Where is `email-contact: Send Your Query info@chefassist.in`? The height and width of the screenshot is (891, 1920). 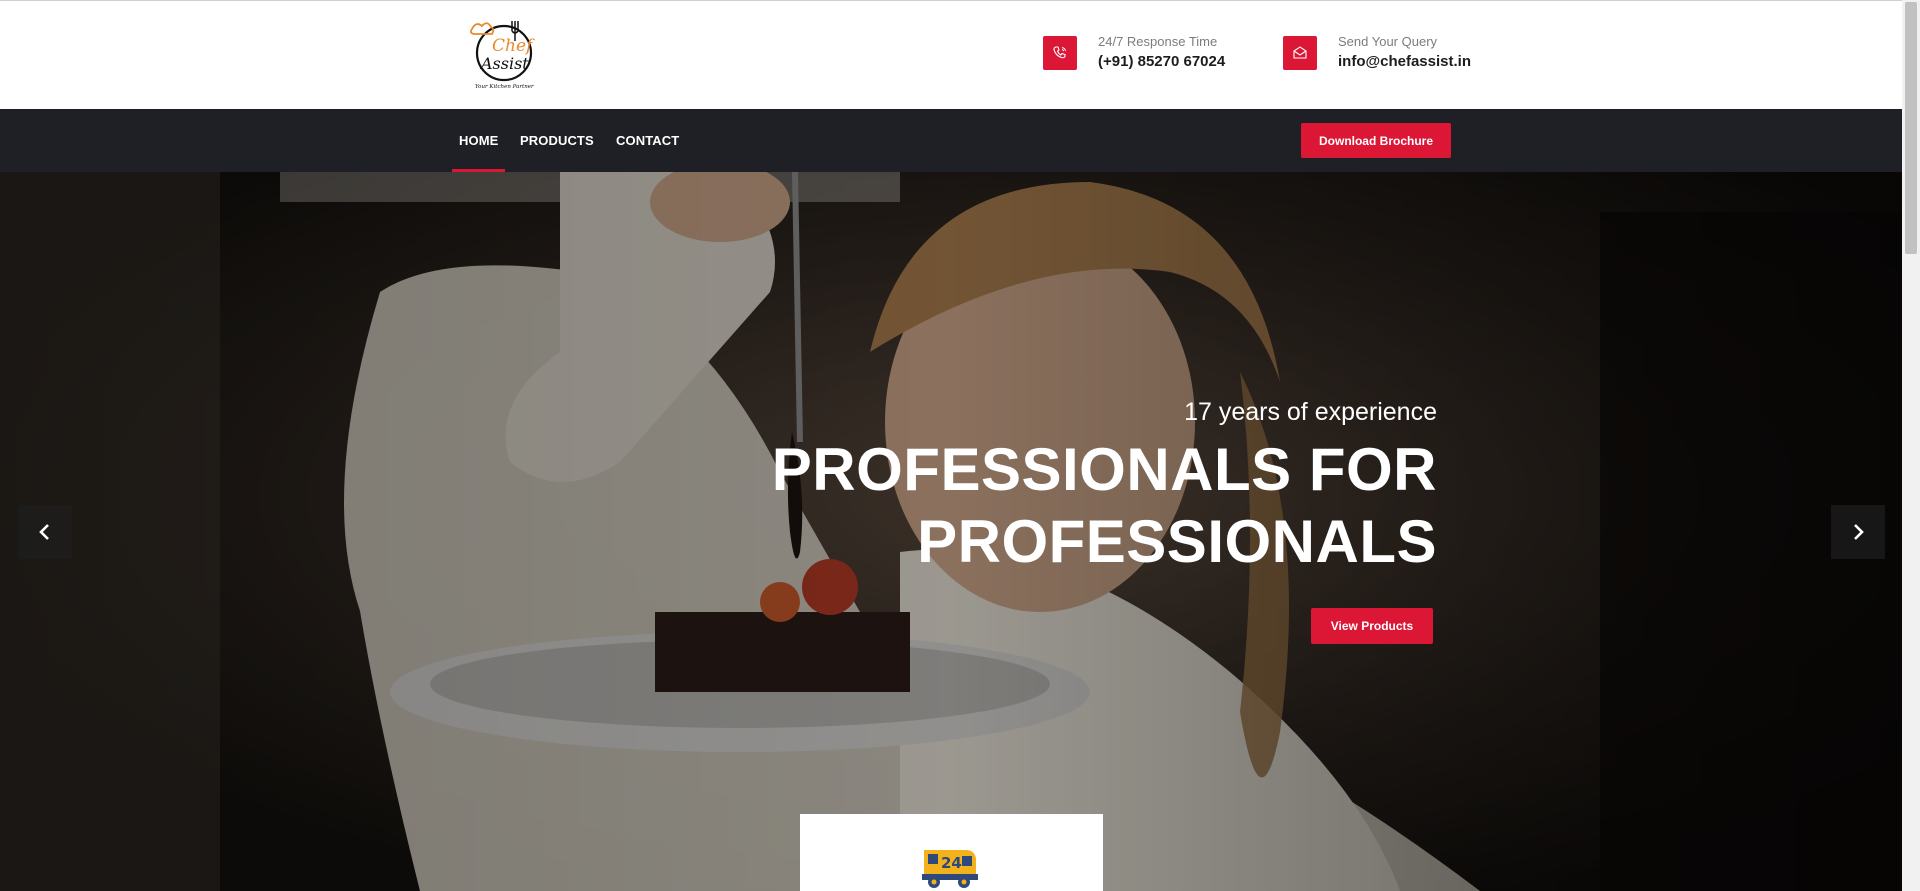 email-contact: Send Your Query info@chefassist.in is located at coordinates (1377, 53).